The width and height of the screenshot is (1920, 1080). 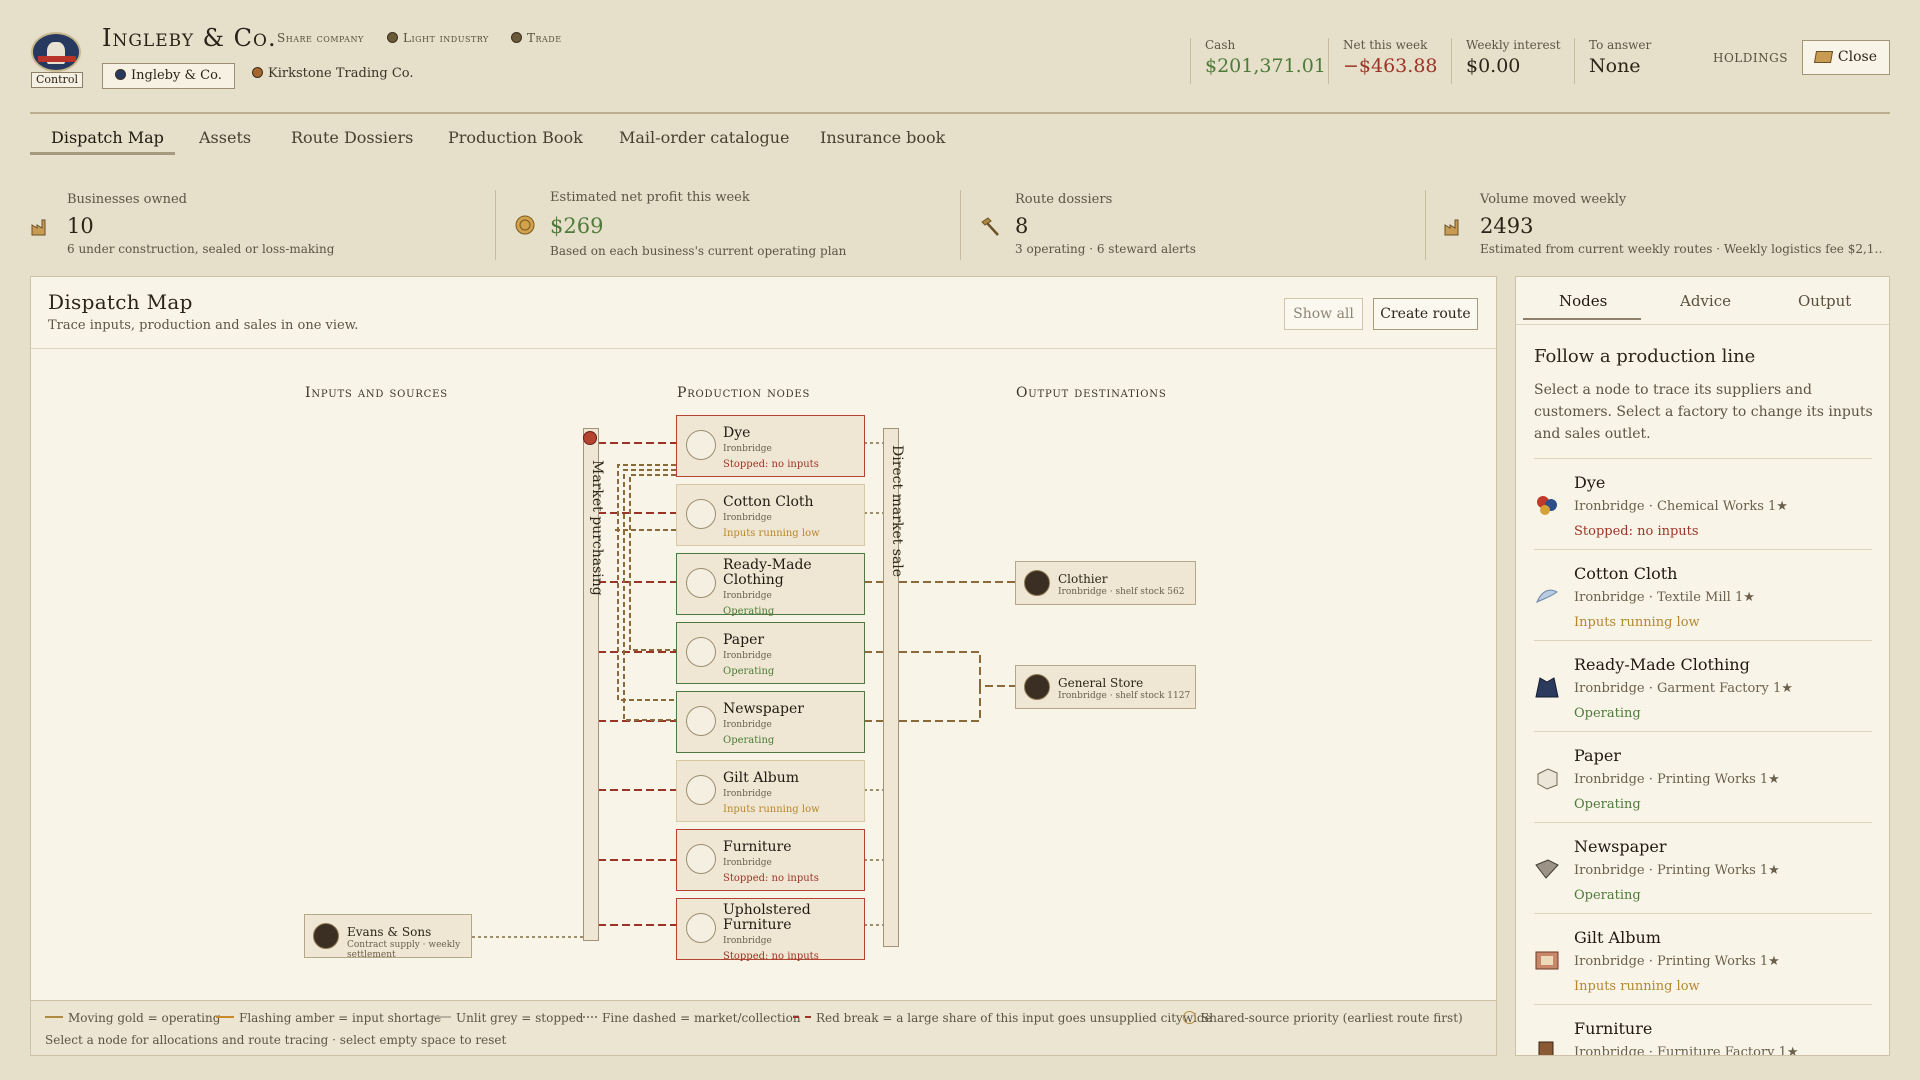 What do you see at coordinates (770, 515) in the screenshot?
I see `node-cotton-cloth: Cotton Cloth Ironbridge Inputs running low` at bounding box center [770, 515].